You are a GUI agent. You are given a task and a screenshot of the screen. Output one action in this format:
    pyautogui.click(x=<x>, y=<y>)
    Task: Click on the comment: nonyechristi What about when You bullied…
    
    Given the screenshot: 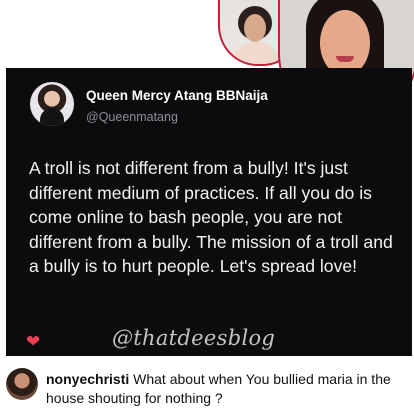 What is the action you would take?
    pyautogui.click(x=228, y=389)
    